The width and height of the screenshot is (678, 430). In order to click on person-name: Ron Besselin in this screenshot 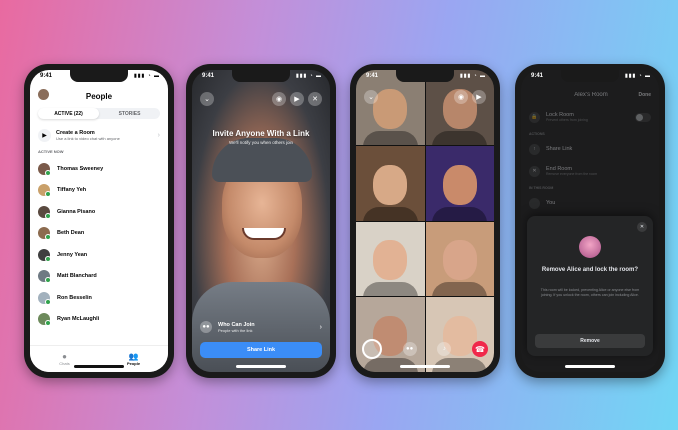, I will do `click(74, 297)`.